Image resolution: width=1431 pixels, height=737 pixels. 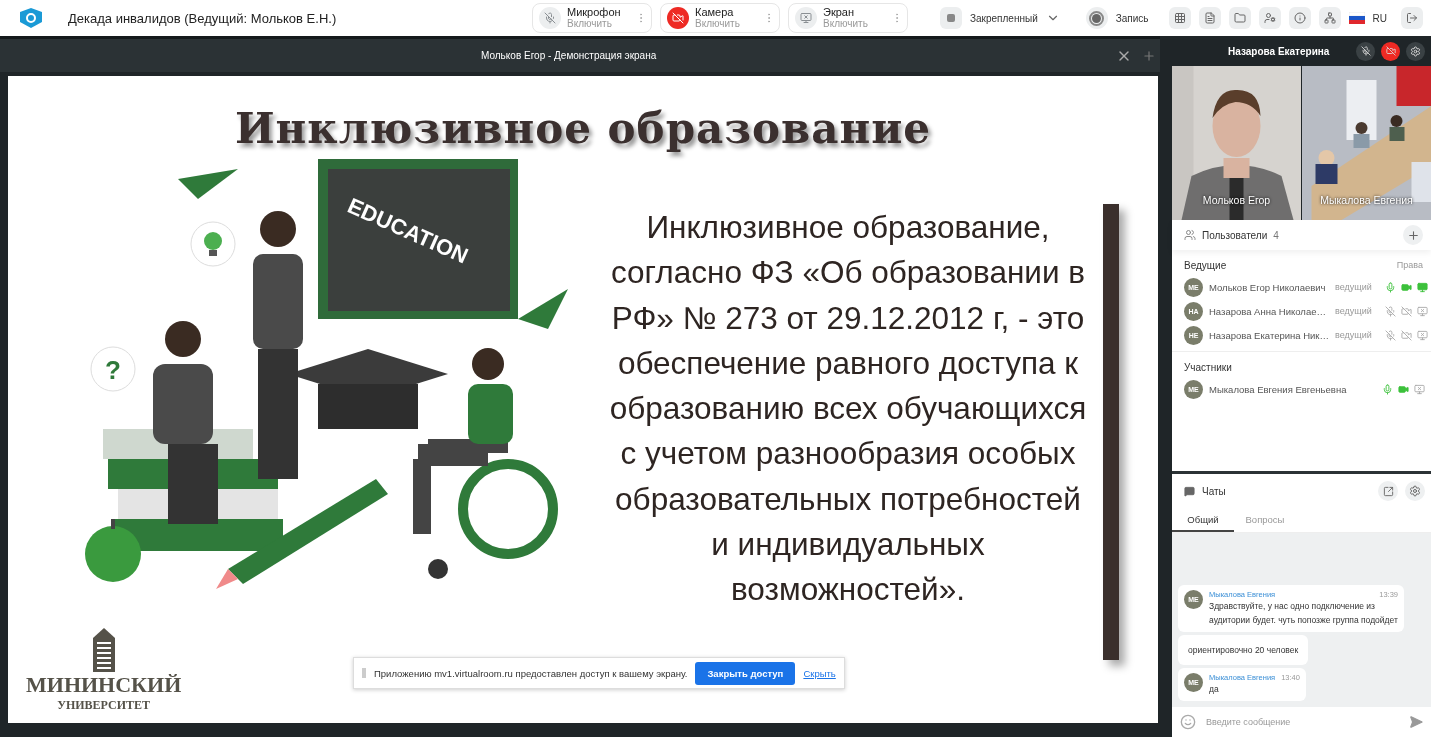 I want to click on slide-title: Инклюзивное образование, so click(x=583, y=128).